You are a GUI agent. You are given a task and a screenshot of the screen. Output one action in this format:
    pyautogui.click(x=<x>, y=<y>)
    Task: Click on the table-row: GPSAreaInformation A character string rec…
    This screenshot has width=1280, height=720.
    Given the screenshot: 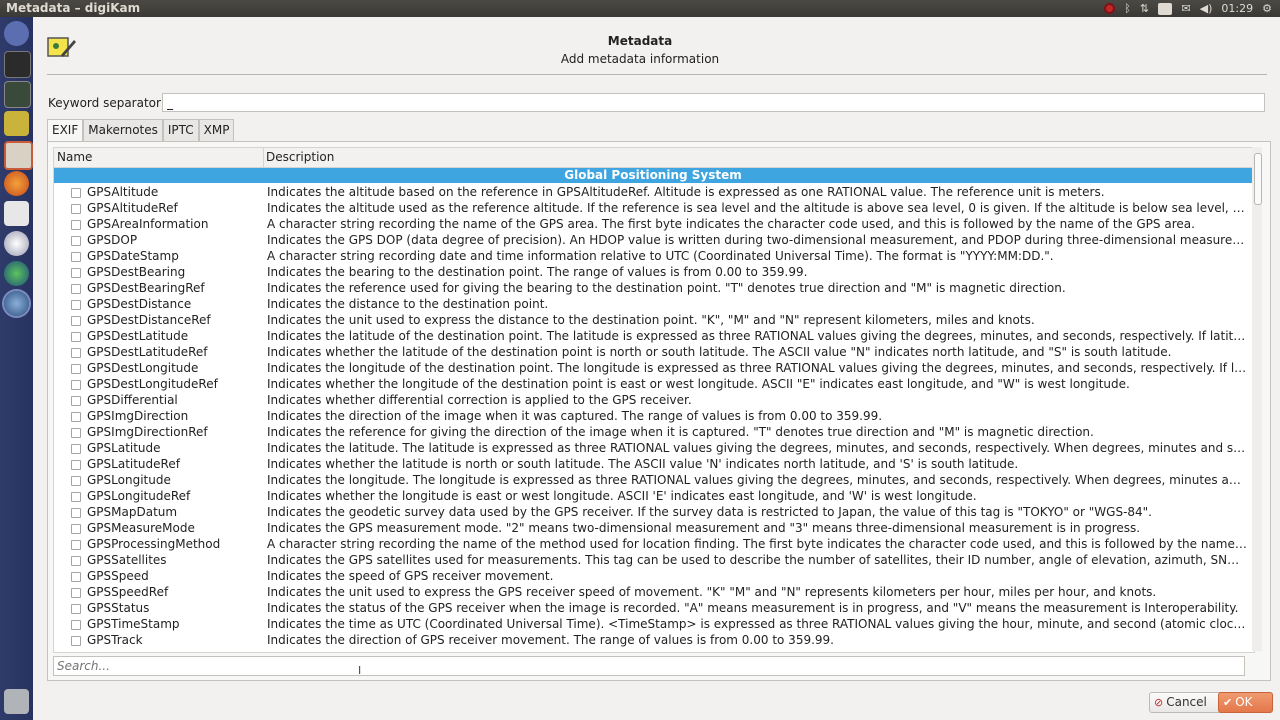 What is the action you would take?
    pyautogui.click(x=652, y=224)
    